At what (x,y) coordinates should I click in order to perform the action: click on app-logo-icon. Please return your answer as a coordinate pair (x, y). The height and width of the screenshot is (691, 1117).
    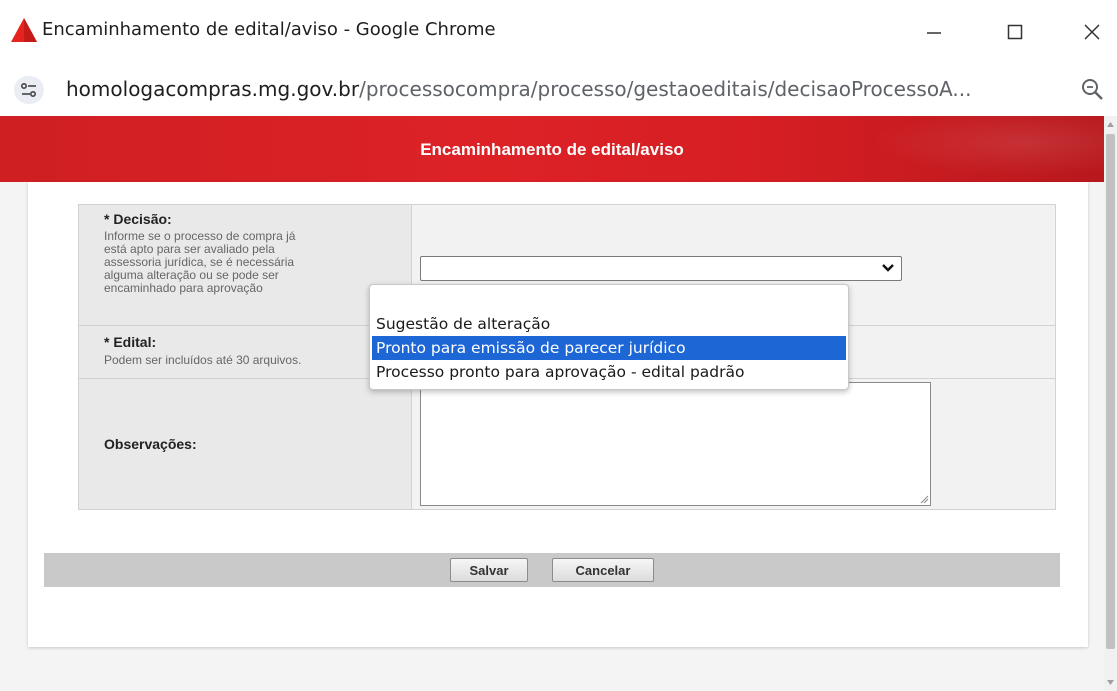
    Looking at the image, I should click on (24, 30).